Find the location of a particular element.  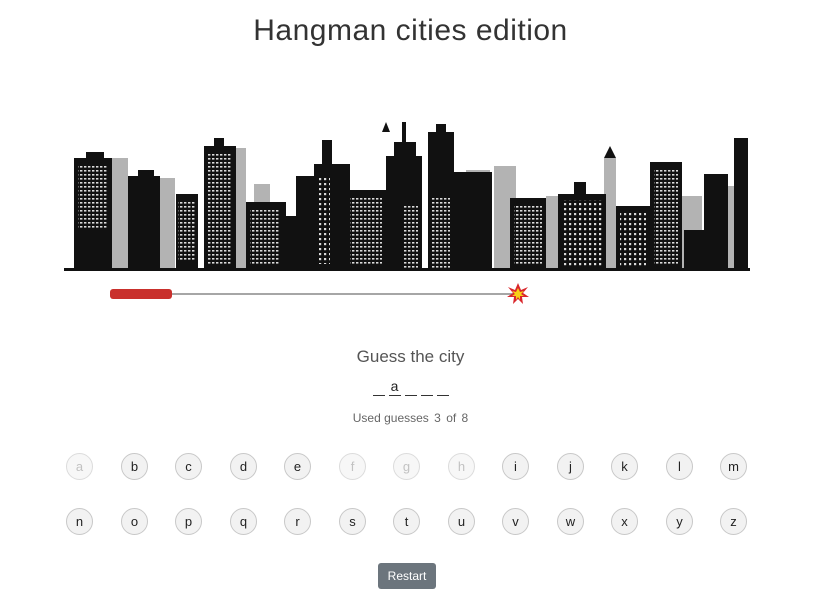

letter-key-s: s is located at coordinates (352, 521).